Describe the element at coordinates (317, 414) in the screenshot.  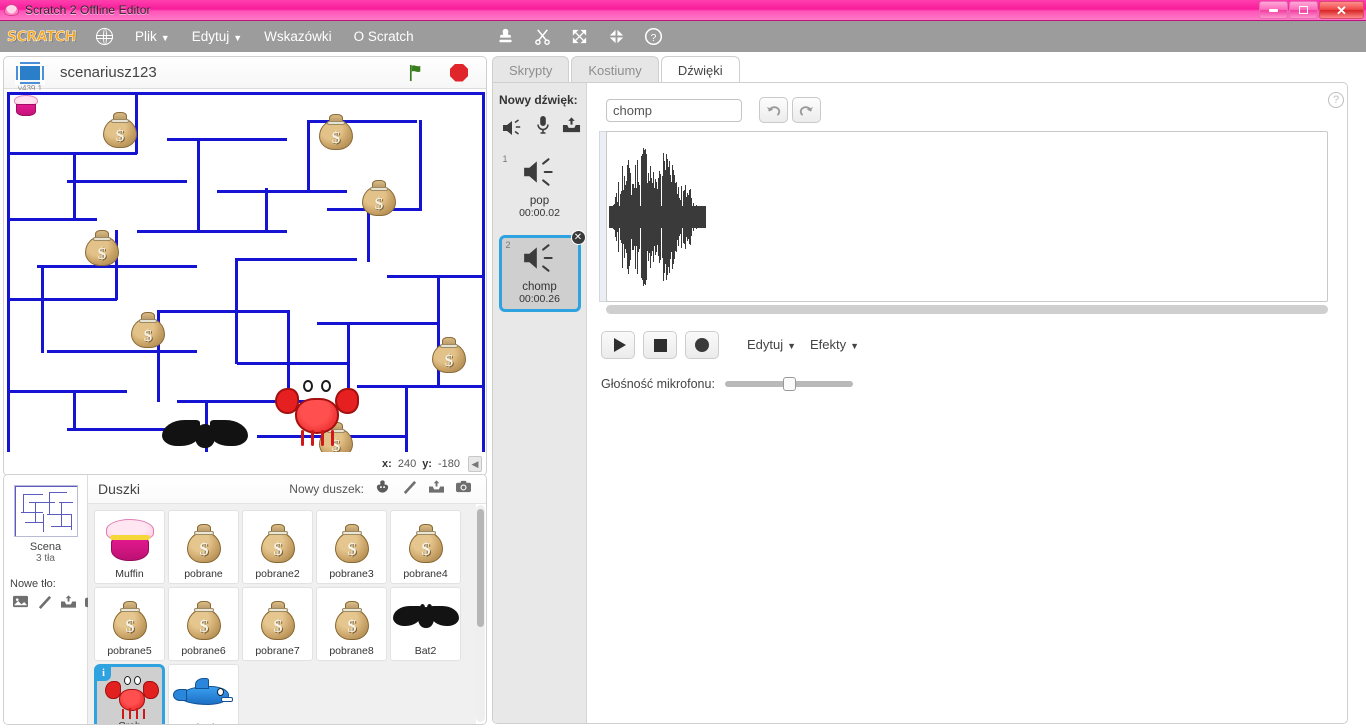
I see `sprite-crab-on-stage` at that location.